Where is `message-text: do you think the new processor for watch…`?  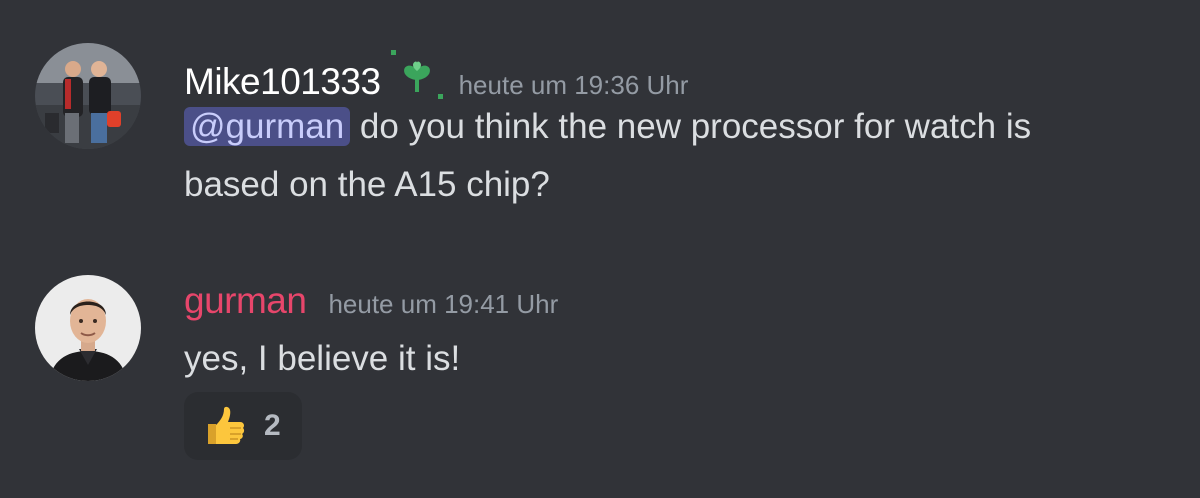
message-text: do you think the new processor for watch… is located at coordinates (691, 126).